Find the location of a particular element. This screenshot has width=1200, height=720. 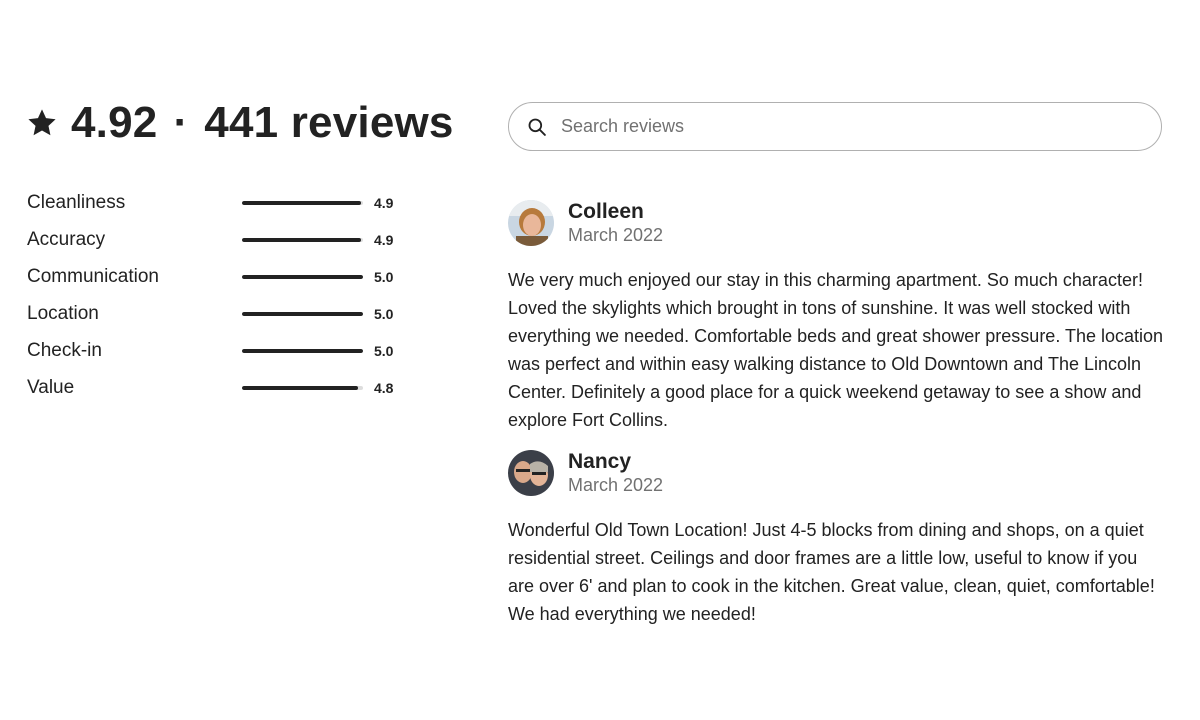

reviews-count: 441 reviews is located at coordinates (329, 122).